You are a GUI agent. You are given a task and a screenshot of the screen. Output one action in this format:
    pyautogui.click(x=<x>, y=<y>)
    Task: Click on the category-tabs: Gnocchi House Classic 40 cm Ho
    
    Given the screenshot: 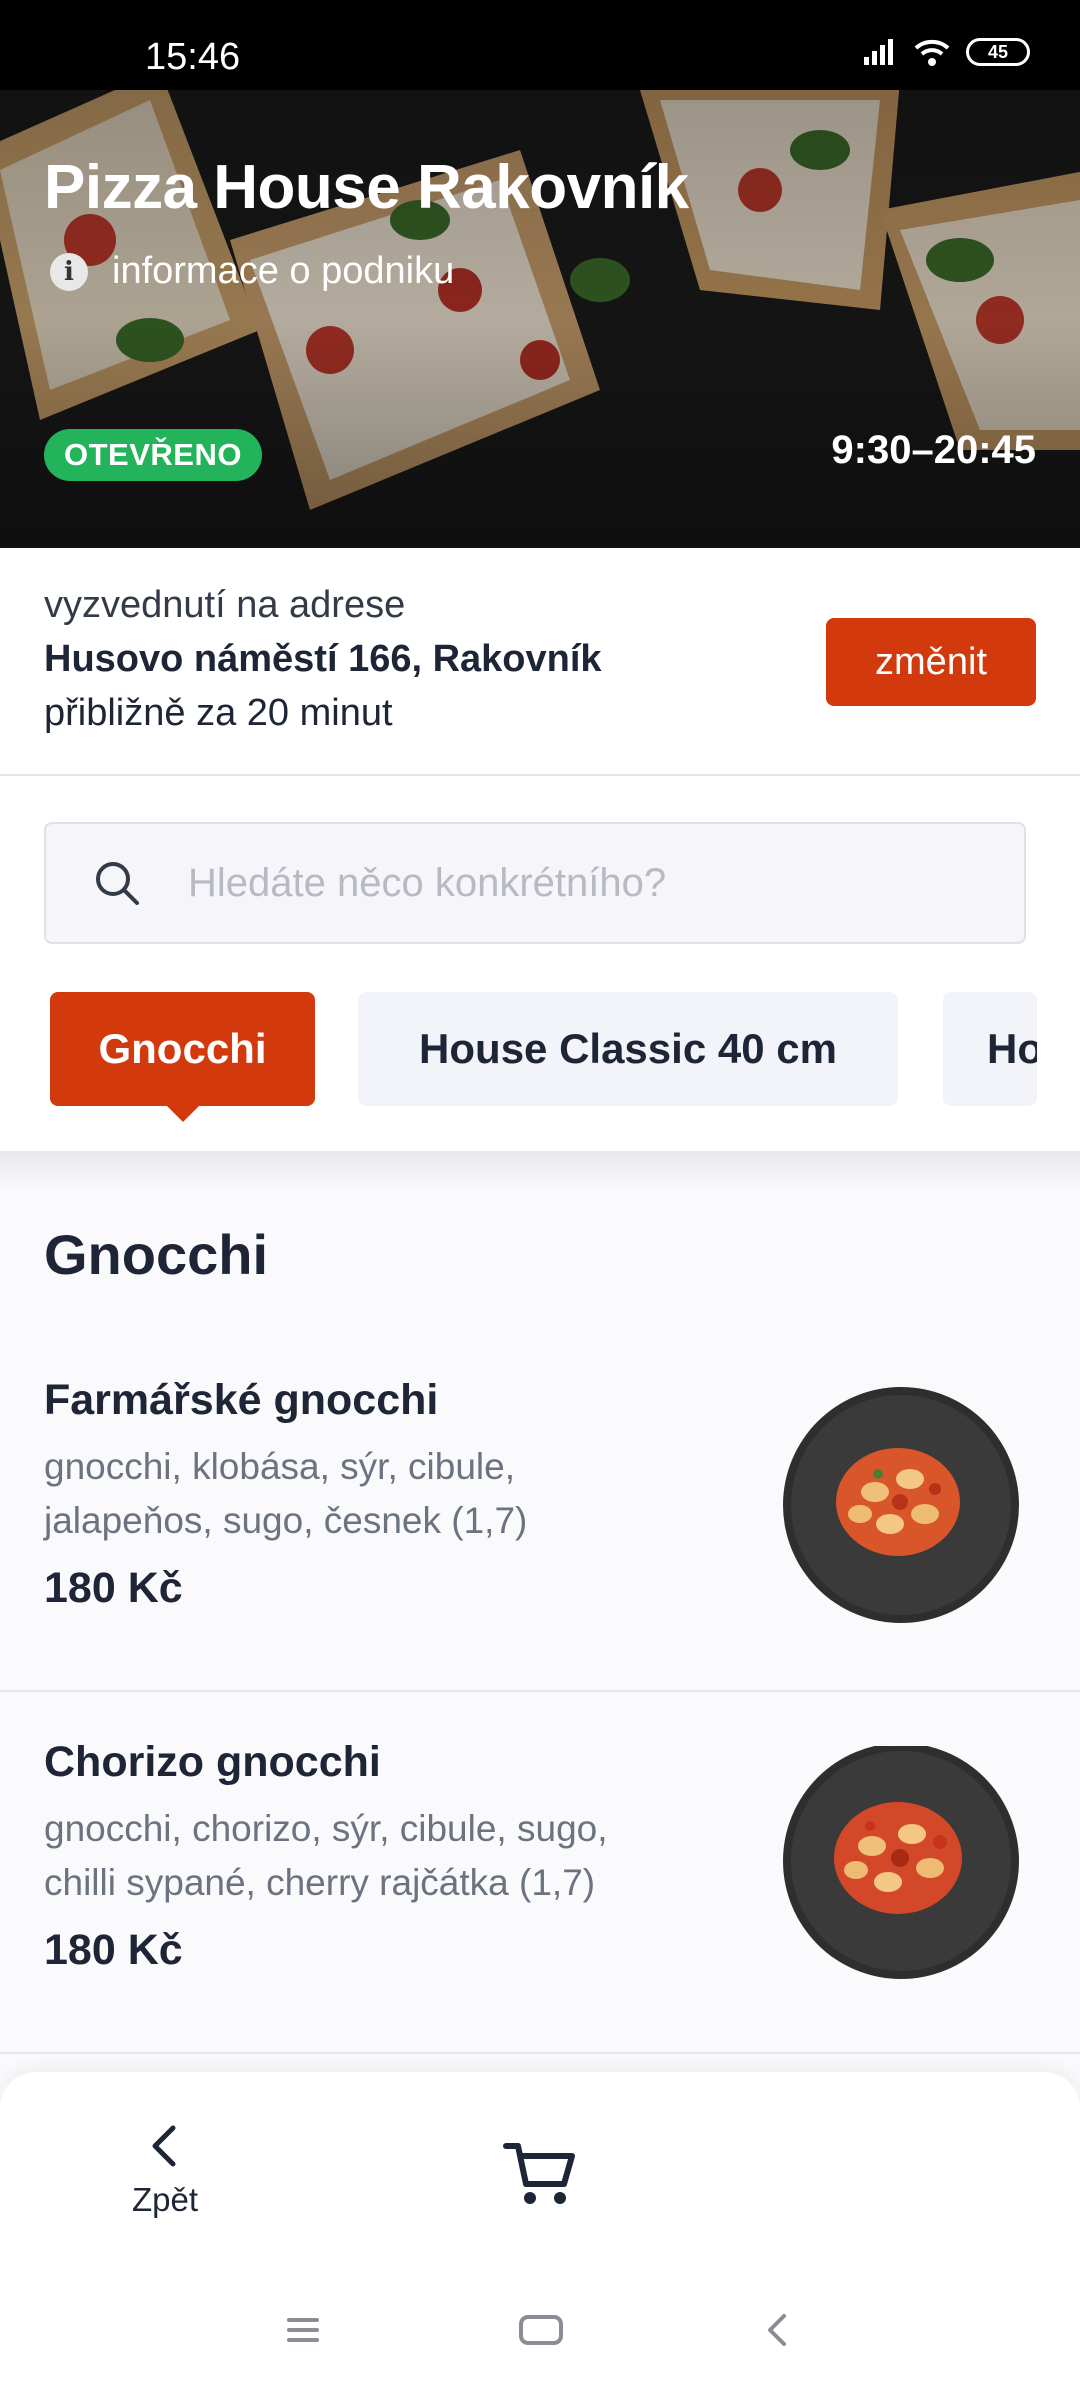 What is the action you would take?
    pyautogui.click(x=540, y=1057)
    